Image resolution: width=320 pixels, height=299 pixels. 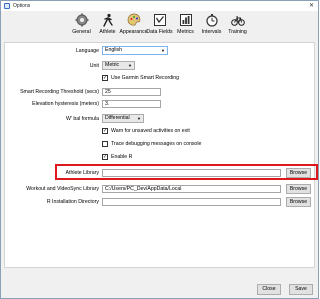 I want to click on trace-debug-checkbox: Trace debugging messages on console, so click(x=151, y=144).